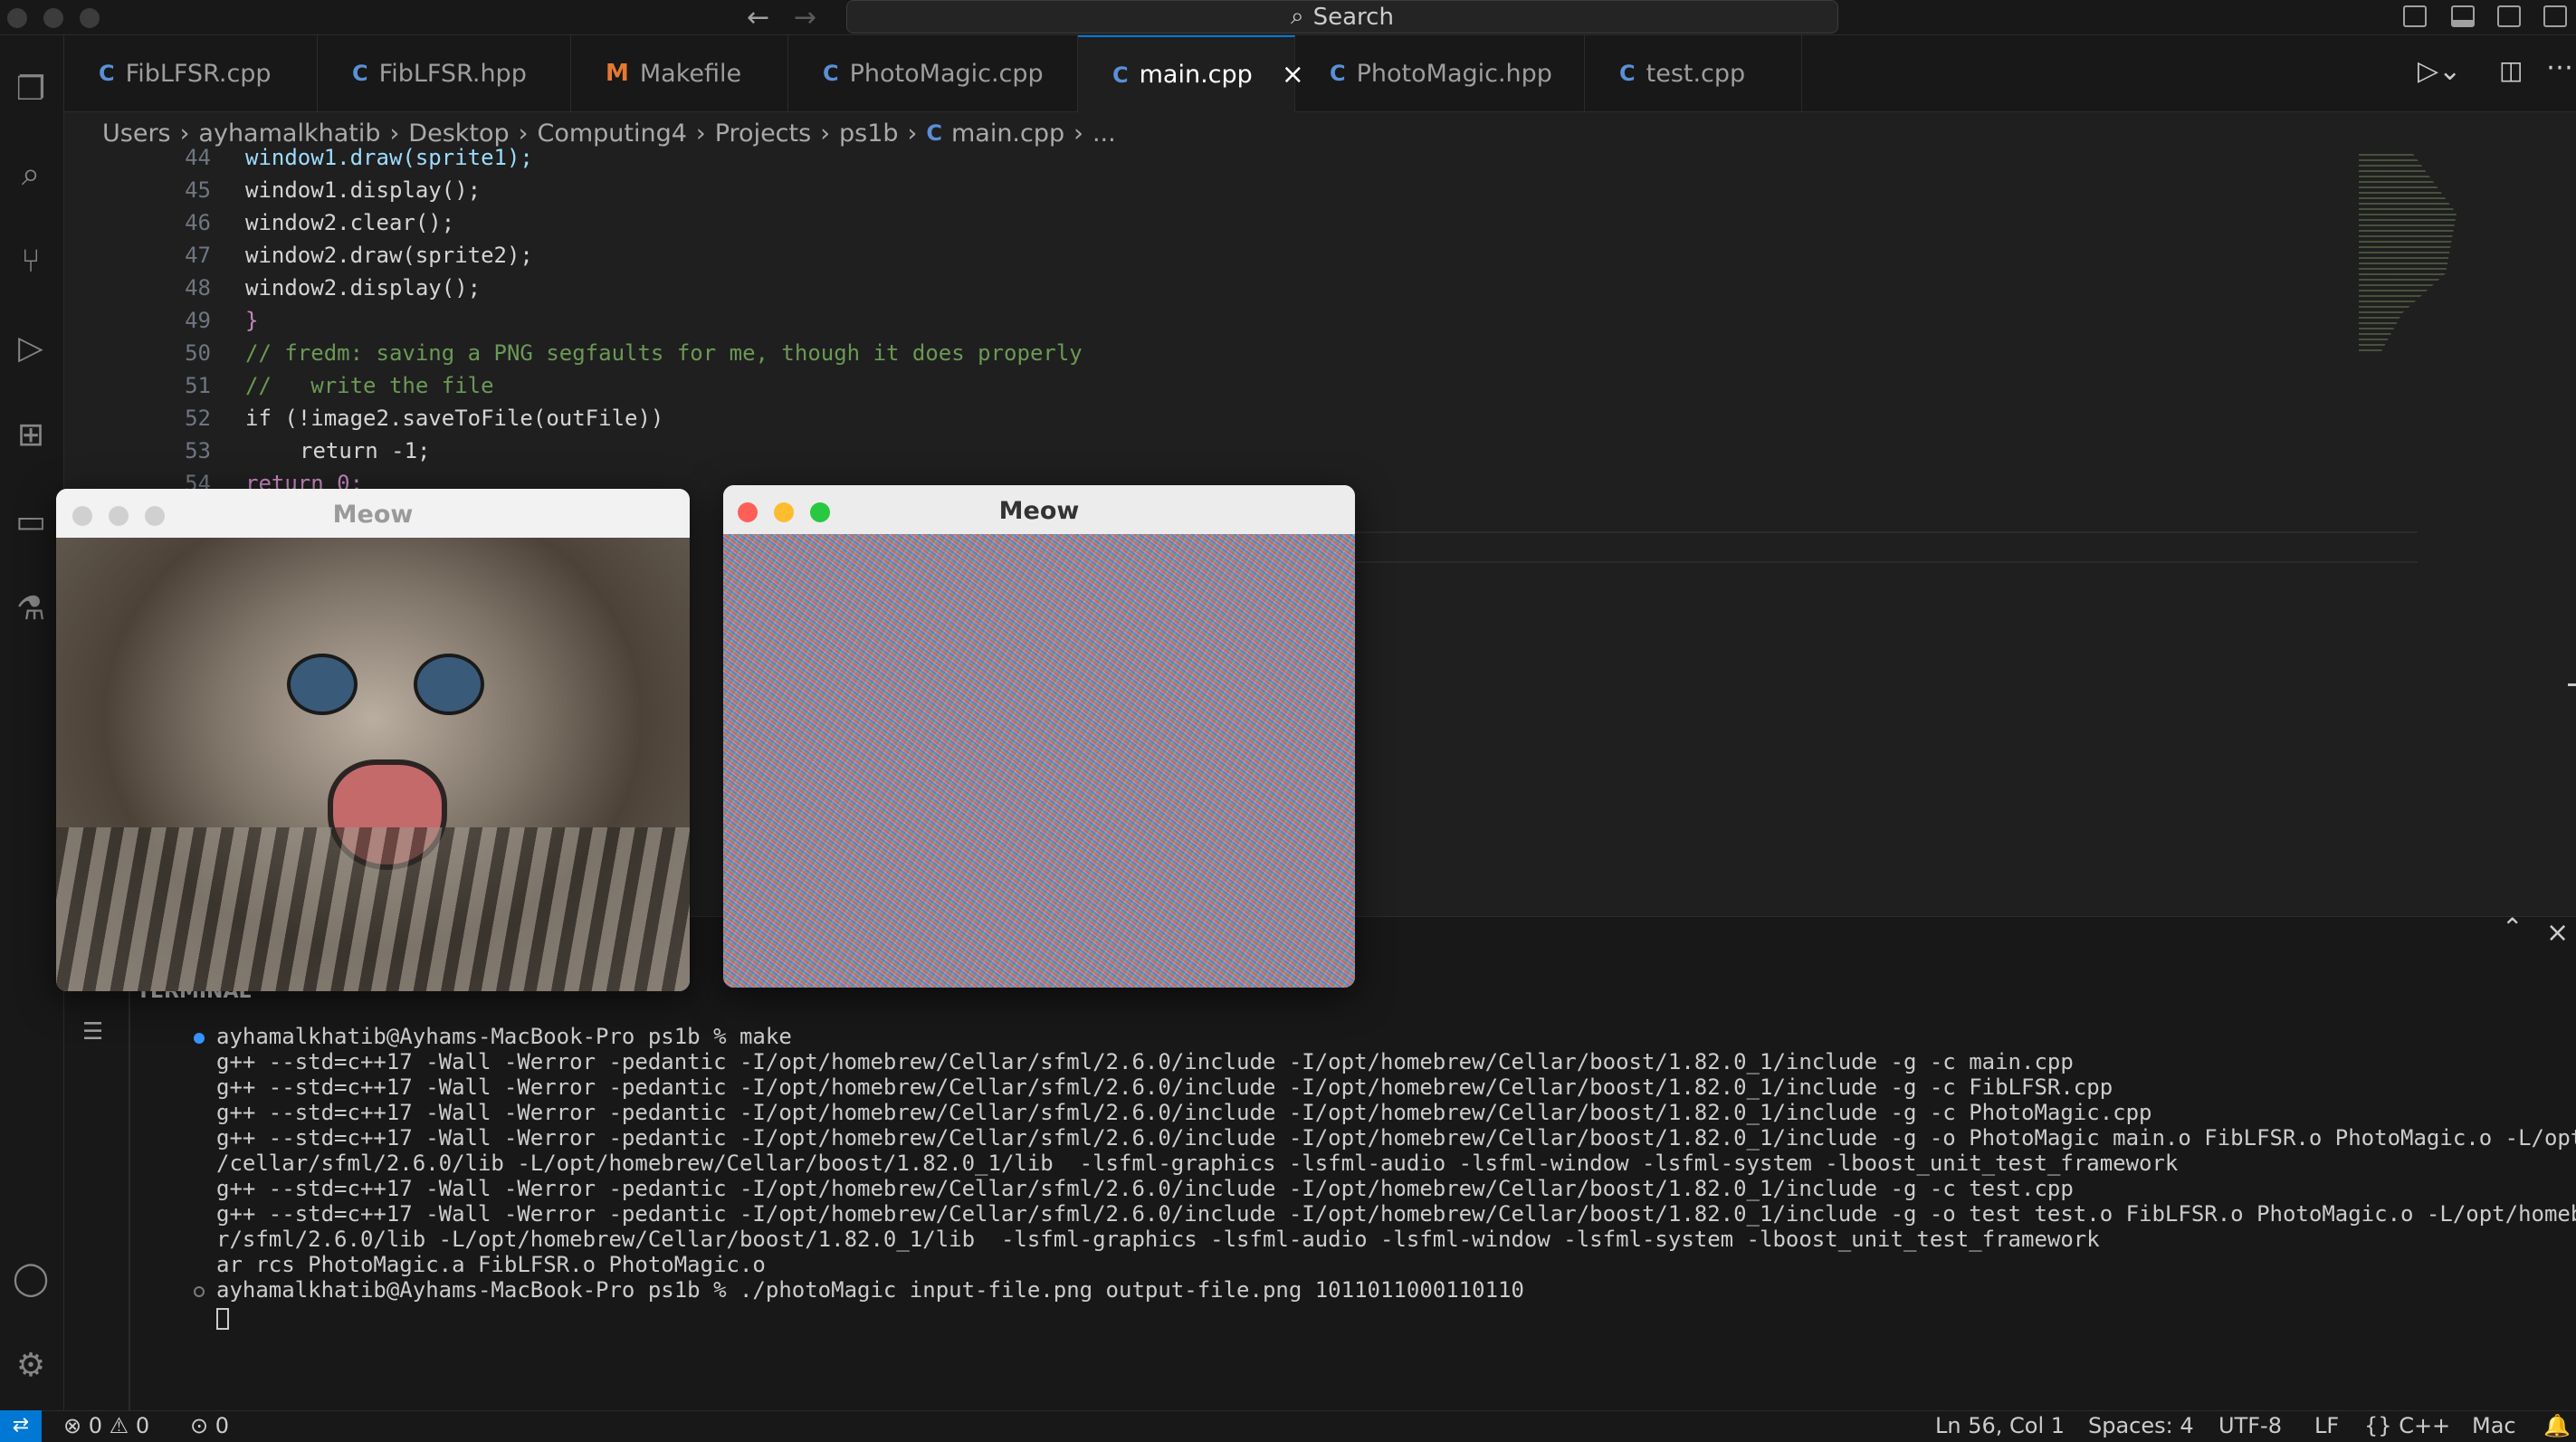 The width and height of the screenshot is (2576, 1442). What do you see at coordinates (1039, 761) in the screenshot?
I see `encrypted-noise-image` at bounding box center [1039, 761].